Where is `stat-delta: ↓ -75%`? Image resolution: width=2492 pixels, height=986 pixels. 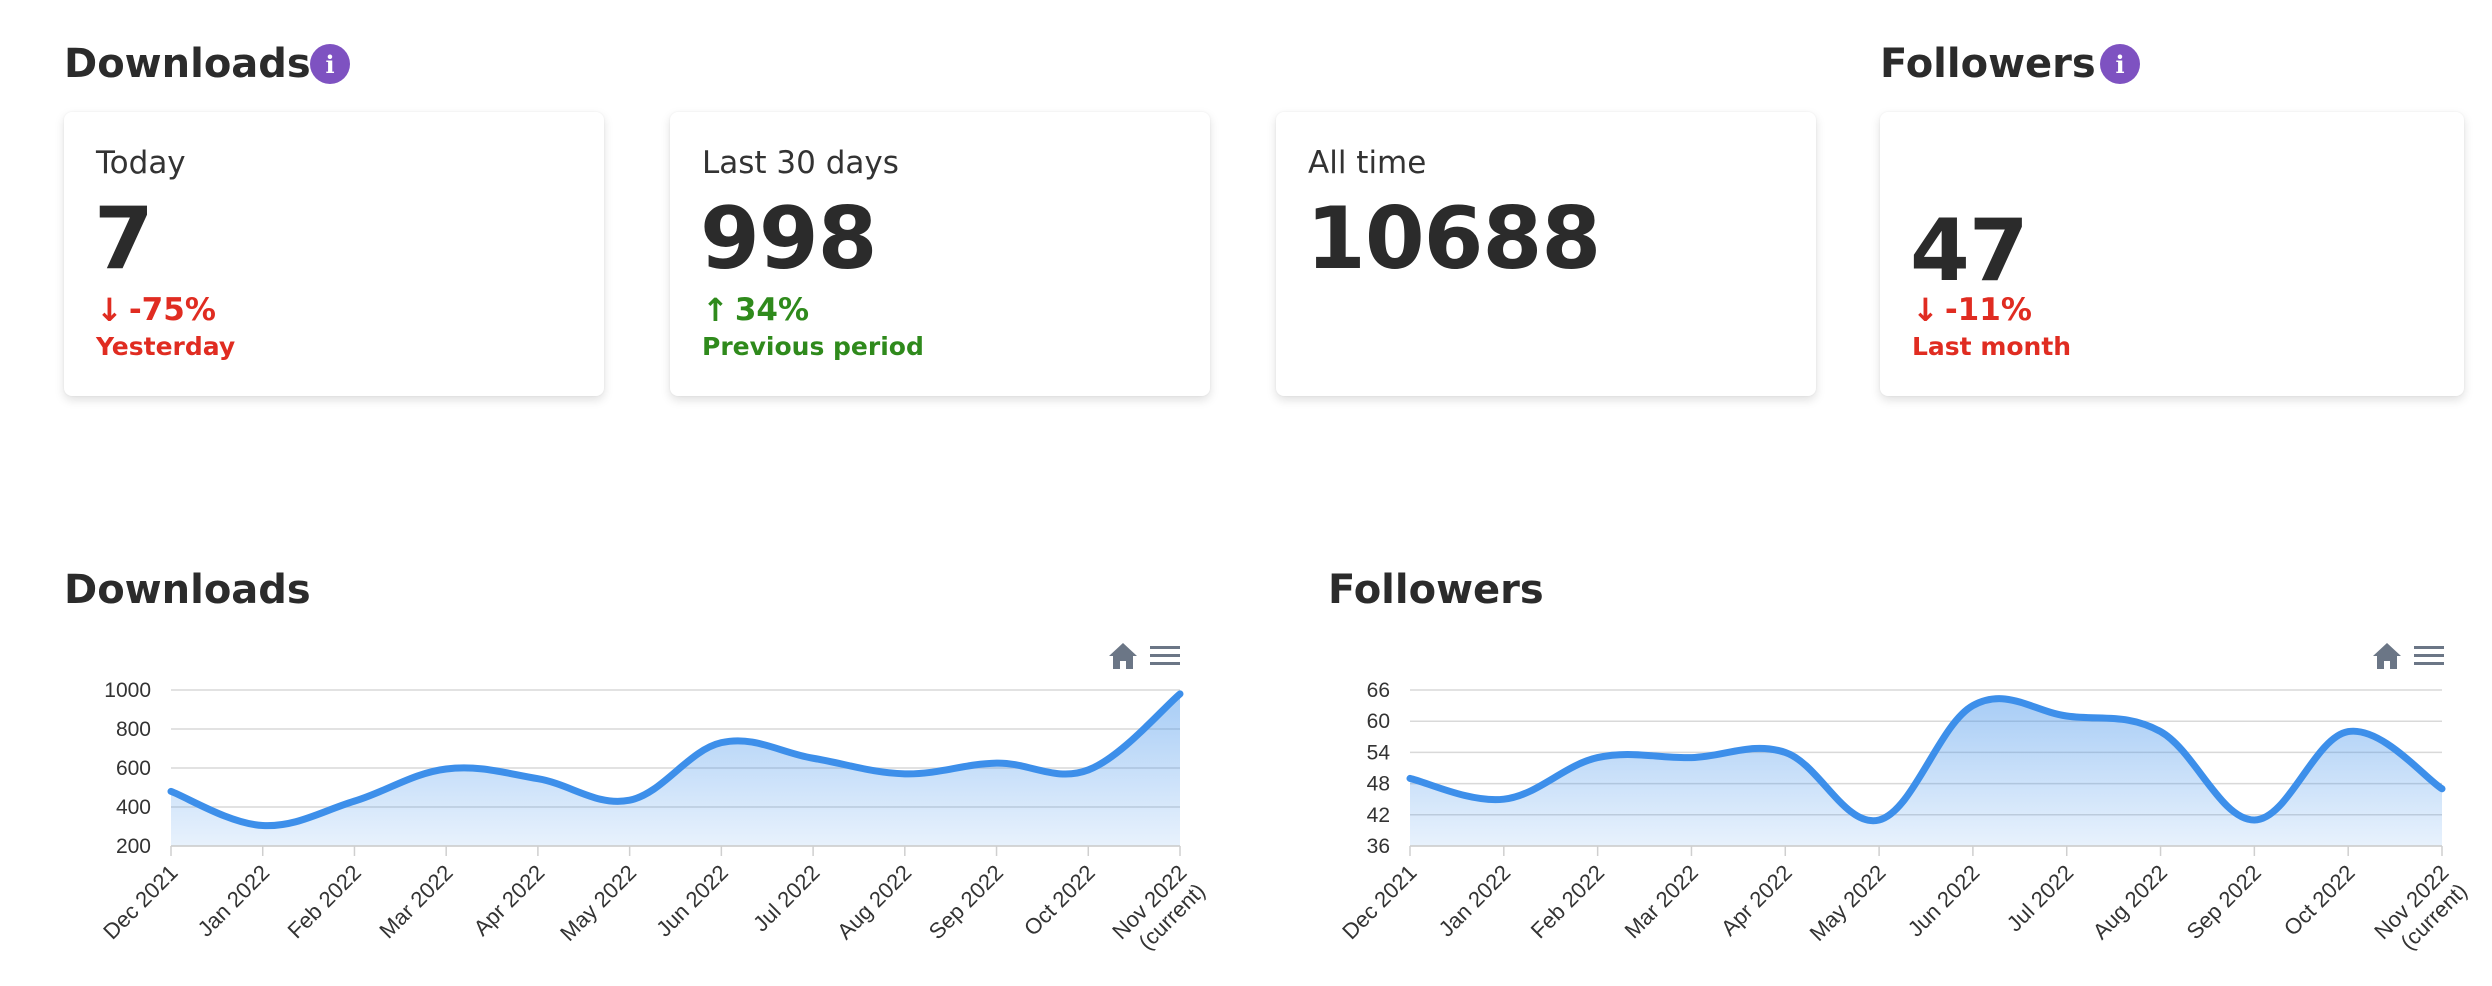
stat-delta: ↓ -75% is located at coordinates (156, 310).